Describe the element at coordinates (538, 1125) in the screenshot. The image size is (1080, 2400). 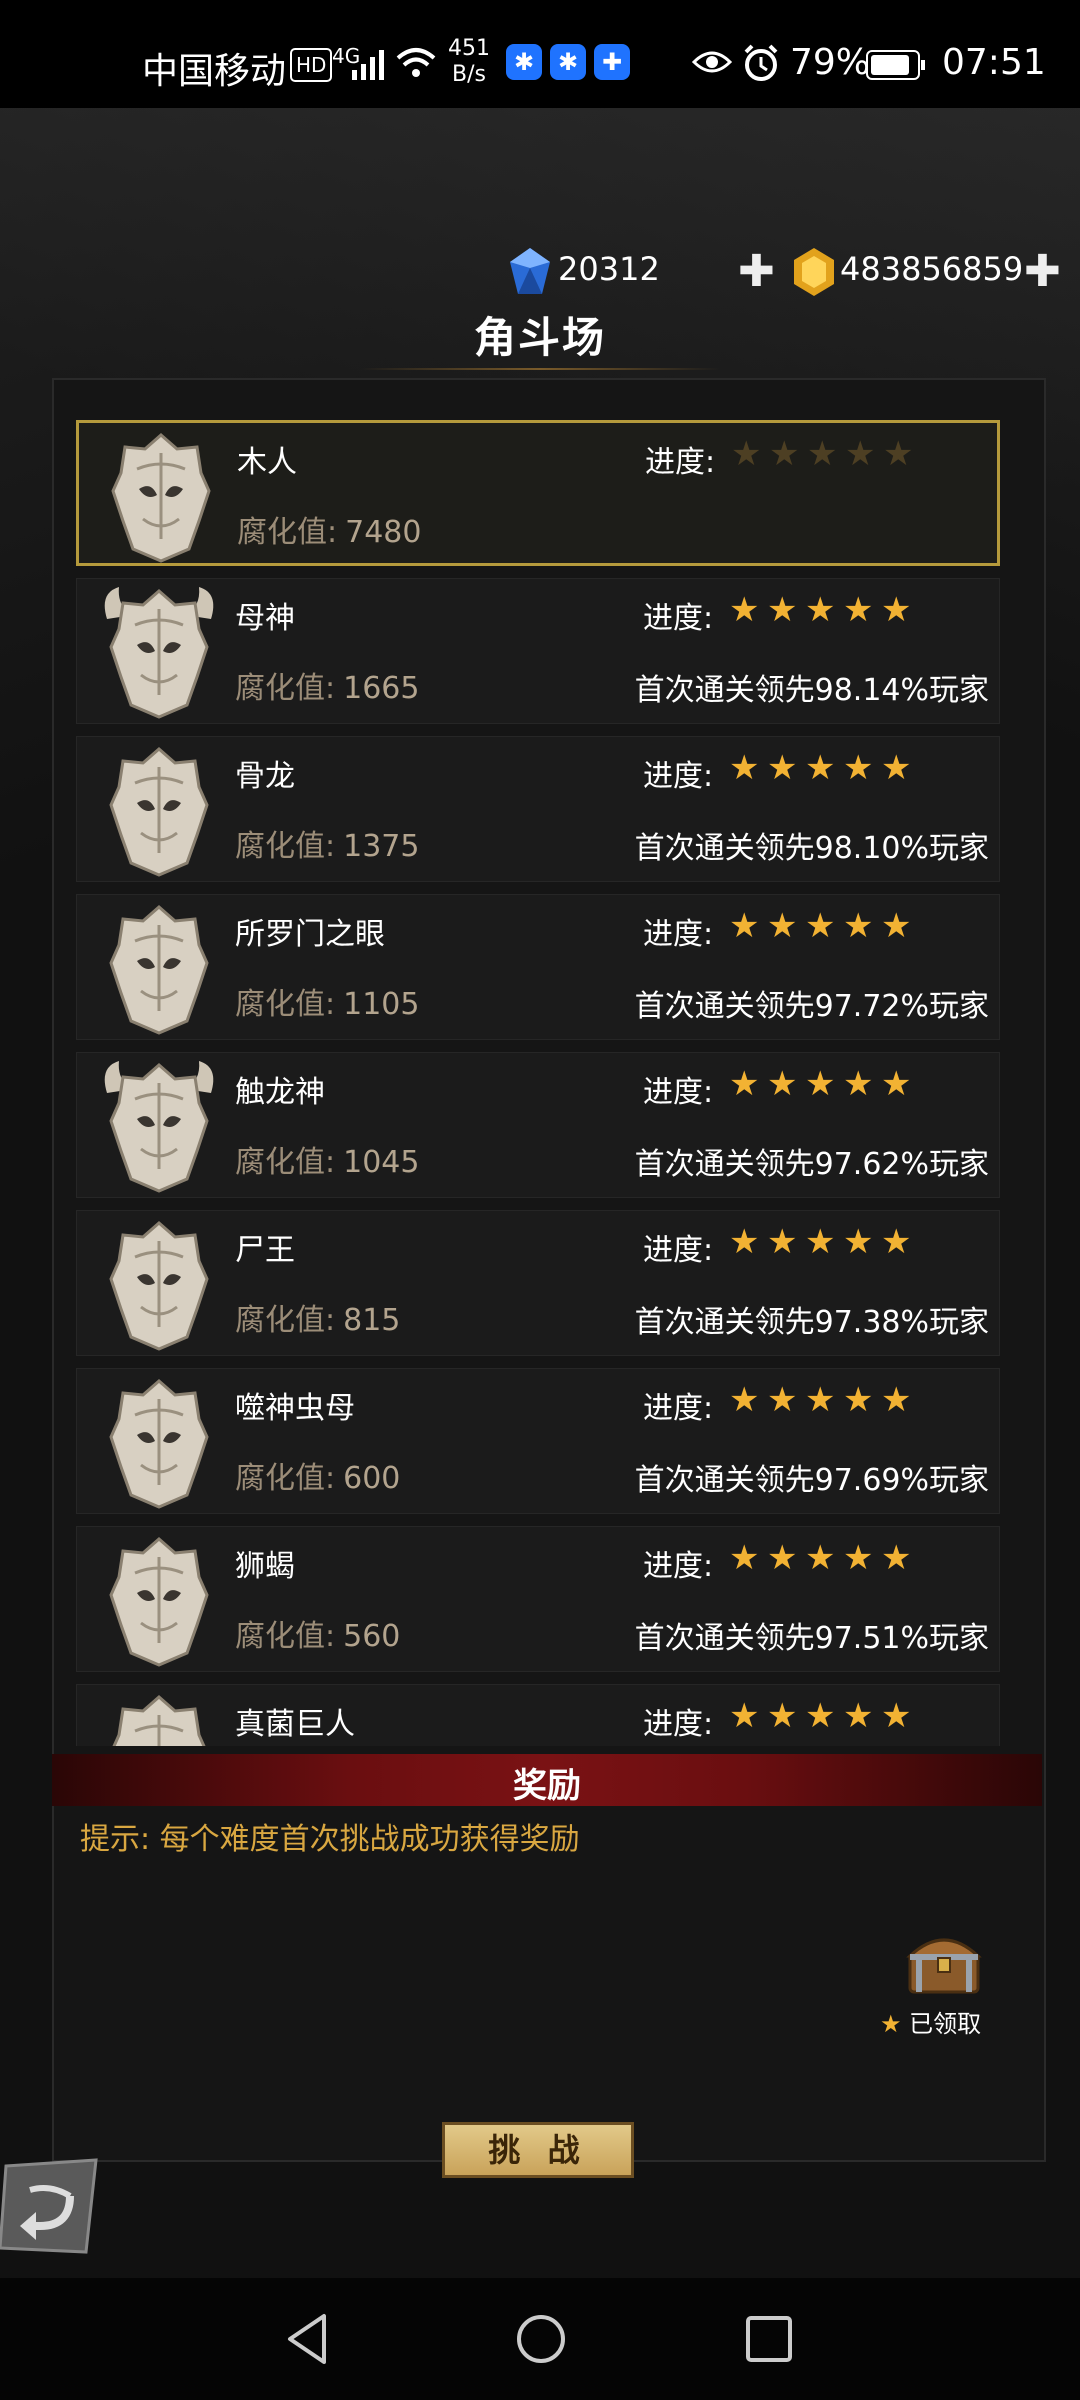
I see `boss-row: 触龙神 腐化值: 1045 进度: ★ ★ ★ ★ ★ 首次通关领先97.62%玩家` at that location.